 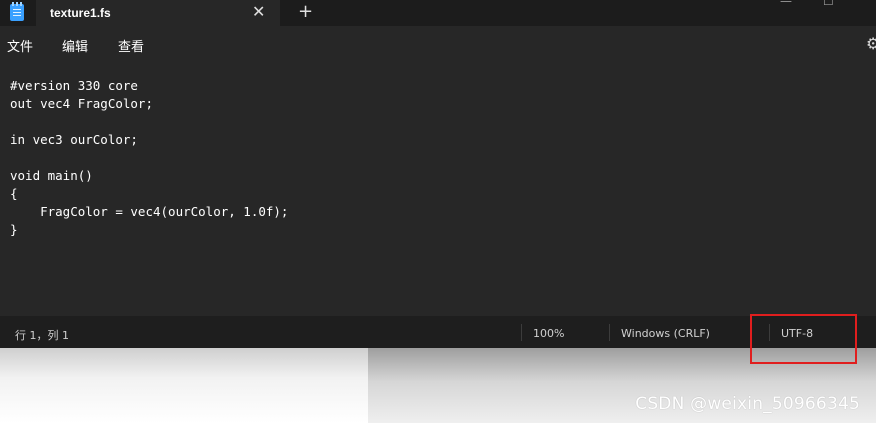 I want to click on gear-icon: ⚙, so click(x=871, y=43).